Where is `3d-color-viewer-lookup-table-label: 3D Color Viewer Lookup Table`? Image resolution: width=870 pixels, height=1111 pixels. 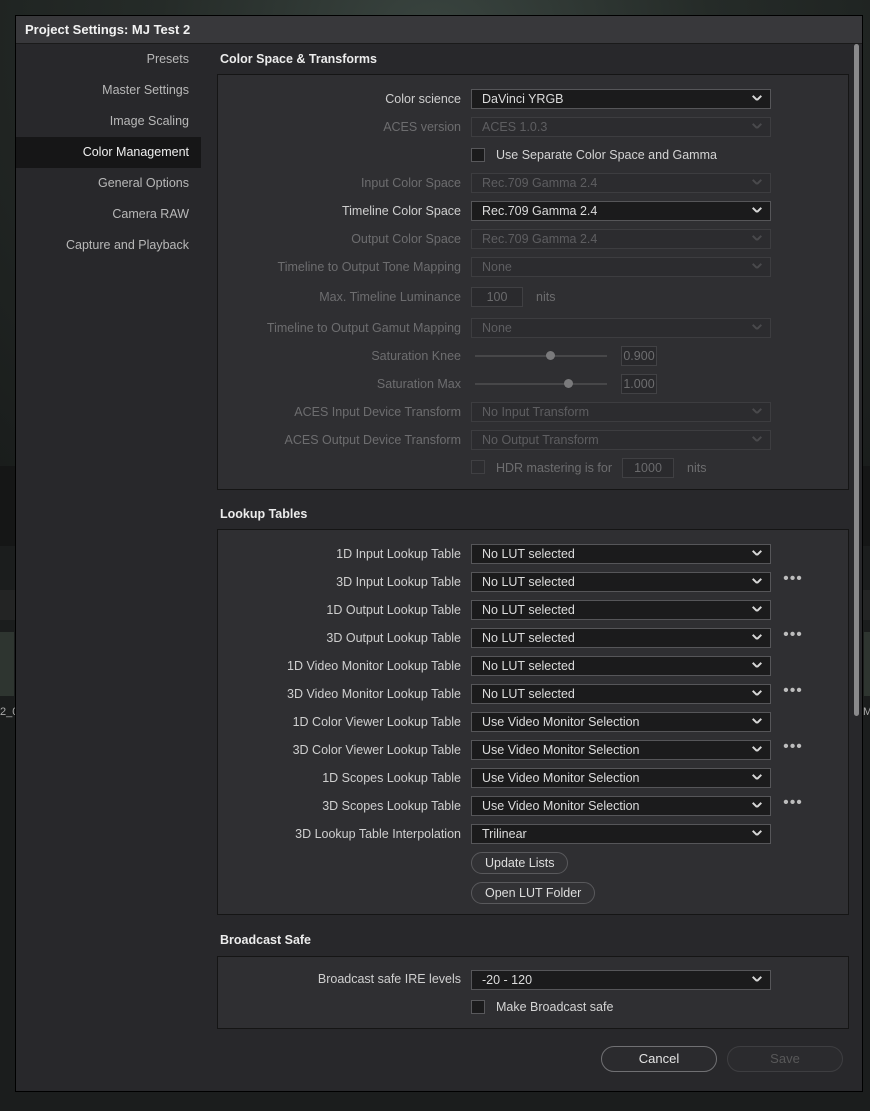
3d-color-viewer-lookup-table-label: 3D Color Viewer Lookup Table is located at coordinates (376, 750).